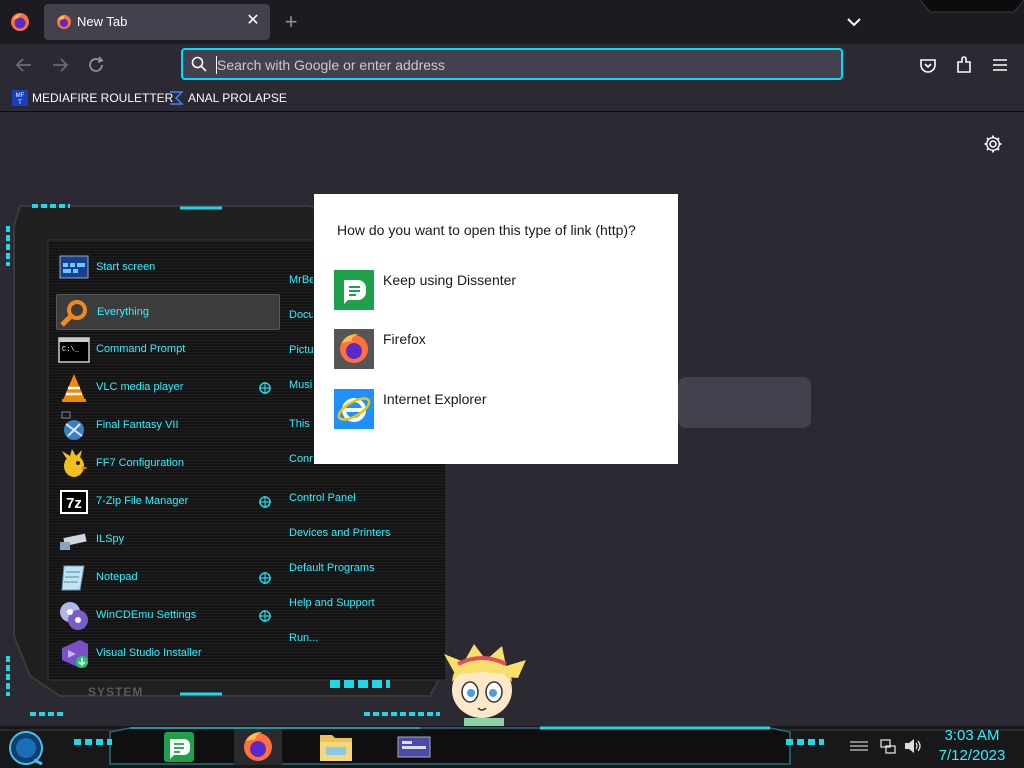 This screenshot has width=1024, height=768. Describe the element at coordinates (512, 22) in the screenshot. I see `tab-bar: New Tab ✕ +` at that location.